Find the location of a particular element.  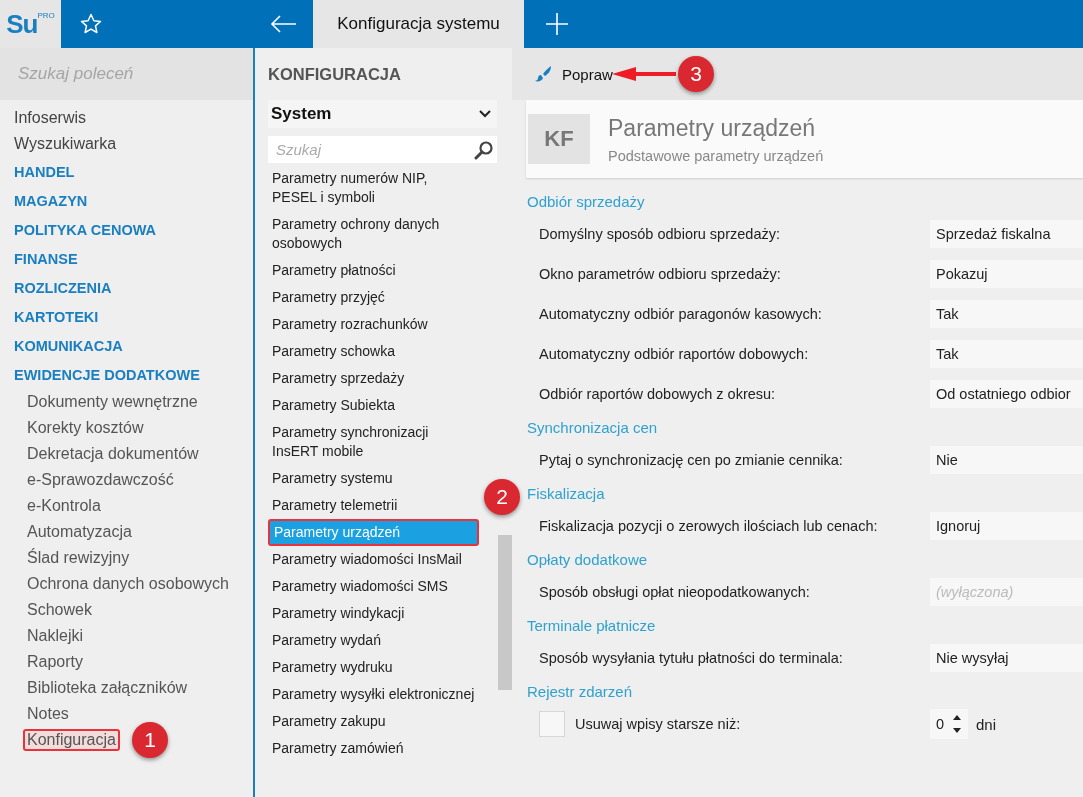

section-heading: Odbiór sprzedaży is located at coordinates (586, 201).